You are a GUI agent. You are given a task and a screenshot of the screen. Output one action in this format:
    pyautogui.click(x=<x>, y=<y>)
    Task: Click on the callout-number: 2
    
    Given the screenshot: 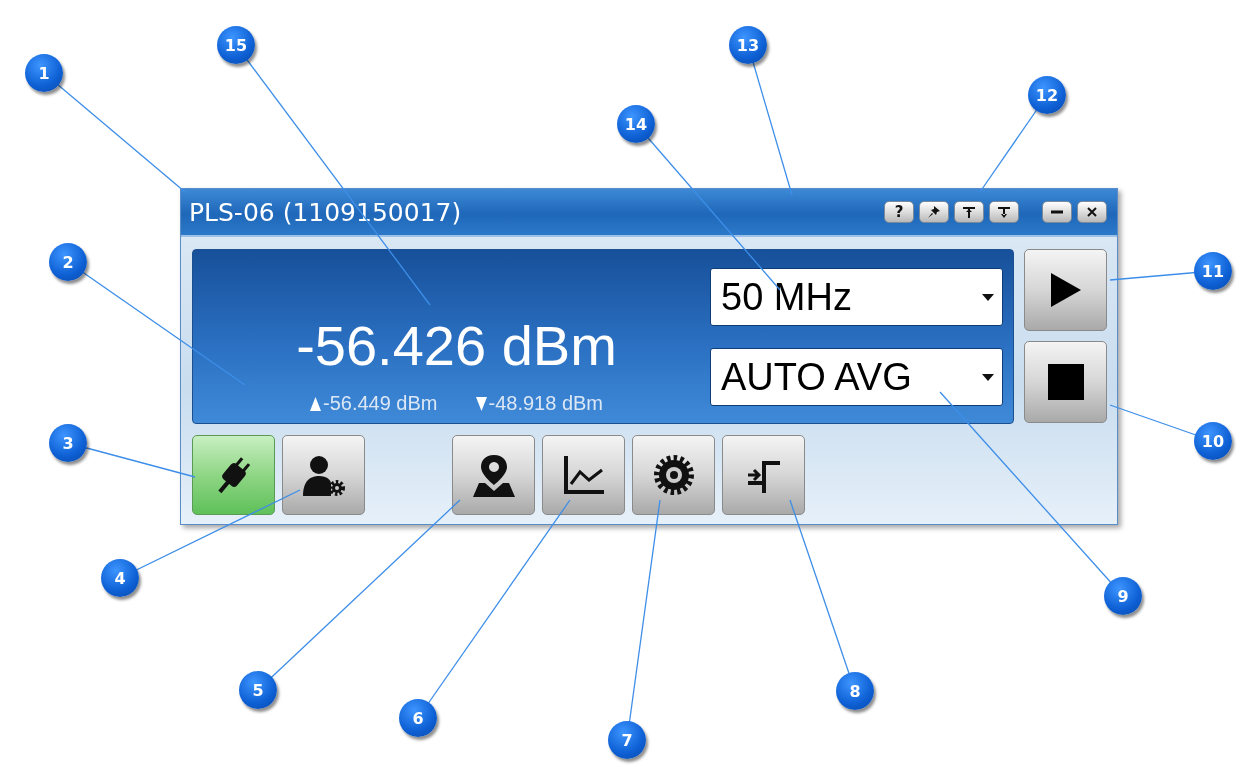 What is the action you would take?
    pyautogui.click(x=68, y=262)
    